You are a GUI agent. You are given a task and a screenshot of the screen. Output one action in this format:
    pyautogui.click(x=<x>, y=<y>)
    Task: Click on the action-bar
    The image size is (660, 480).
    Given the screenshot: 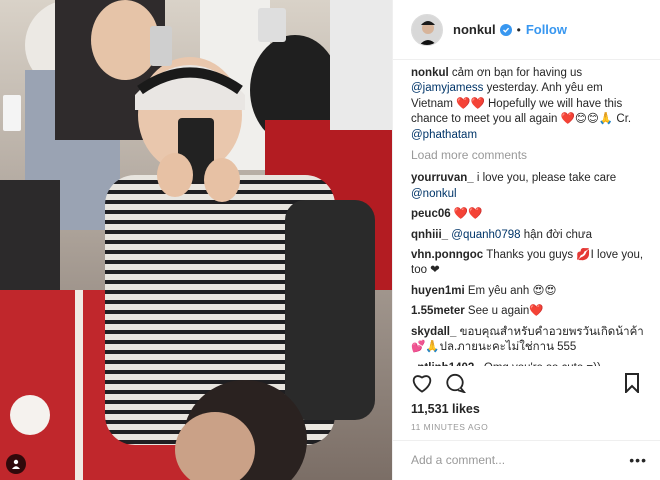 What is the action you would take?
    pyautogui.click(x=528, y=387)
    